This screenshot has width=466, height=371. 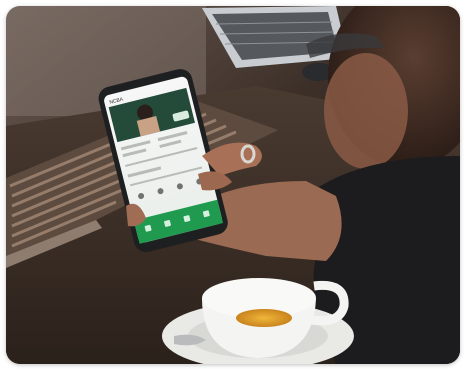 I want to click on person-face, so click(x=366, y=111).